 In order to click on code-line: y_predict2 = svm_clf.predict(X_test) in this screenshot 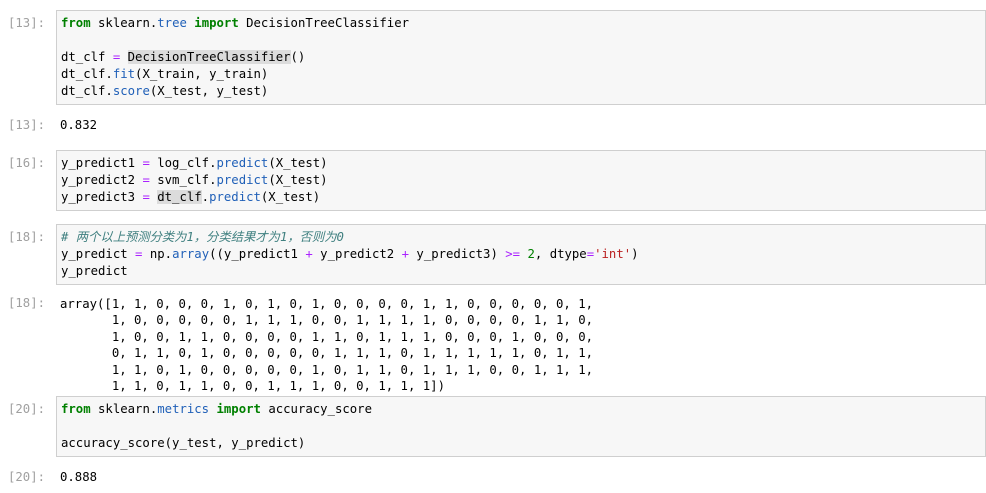, I will do `click(521, 180)`.